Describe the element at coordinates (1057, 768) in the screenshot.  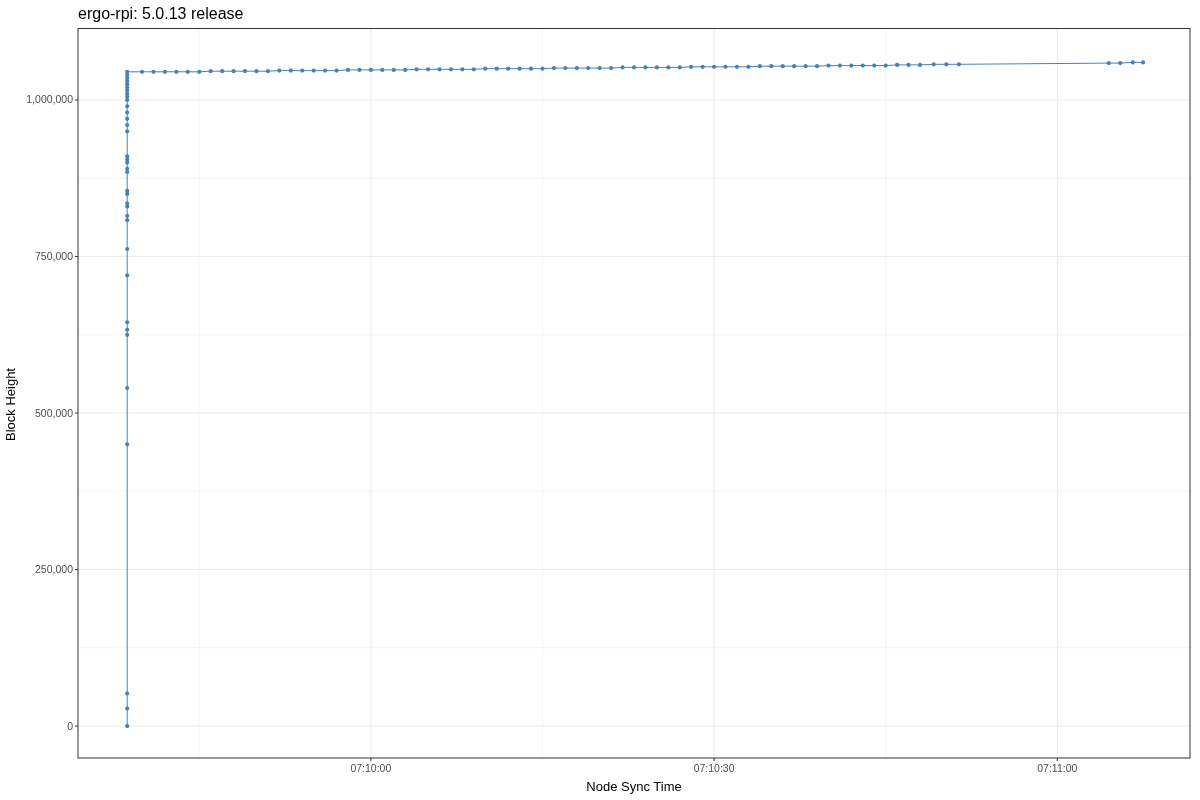
I see `x-tick-label: 07:11:00` at that location.